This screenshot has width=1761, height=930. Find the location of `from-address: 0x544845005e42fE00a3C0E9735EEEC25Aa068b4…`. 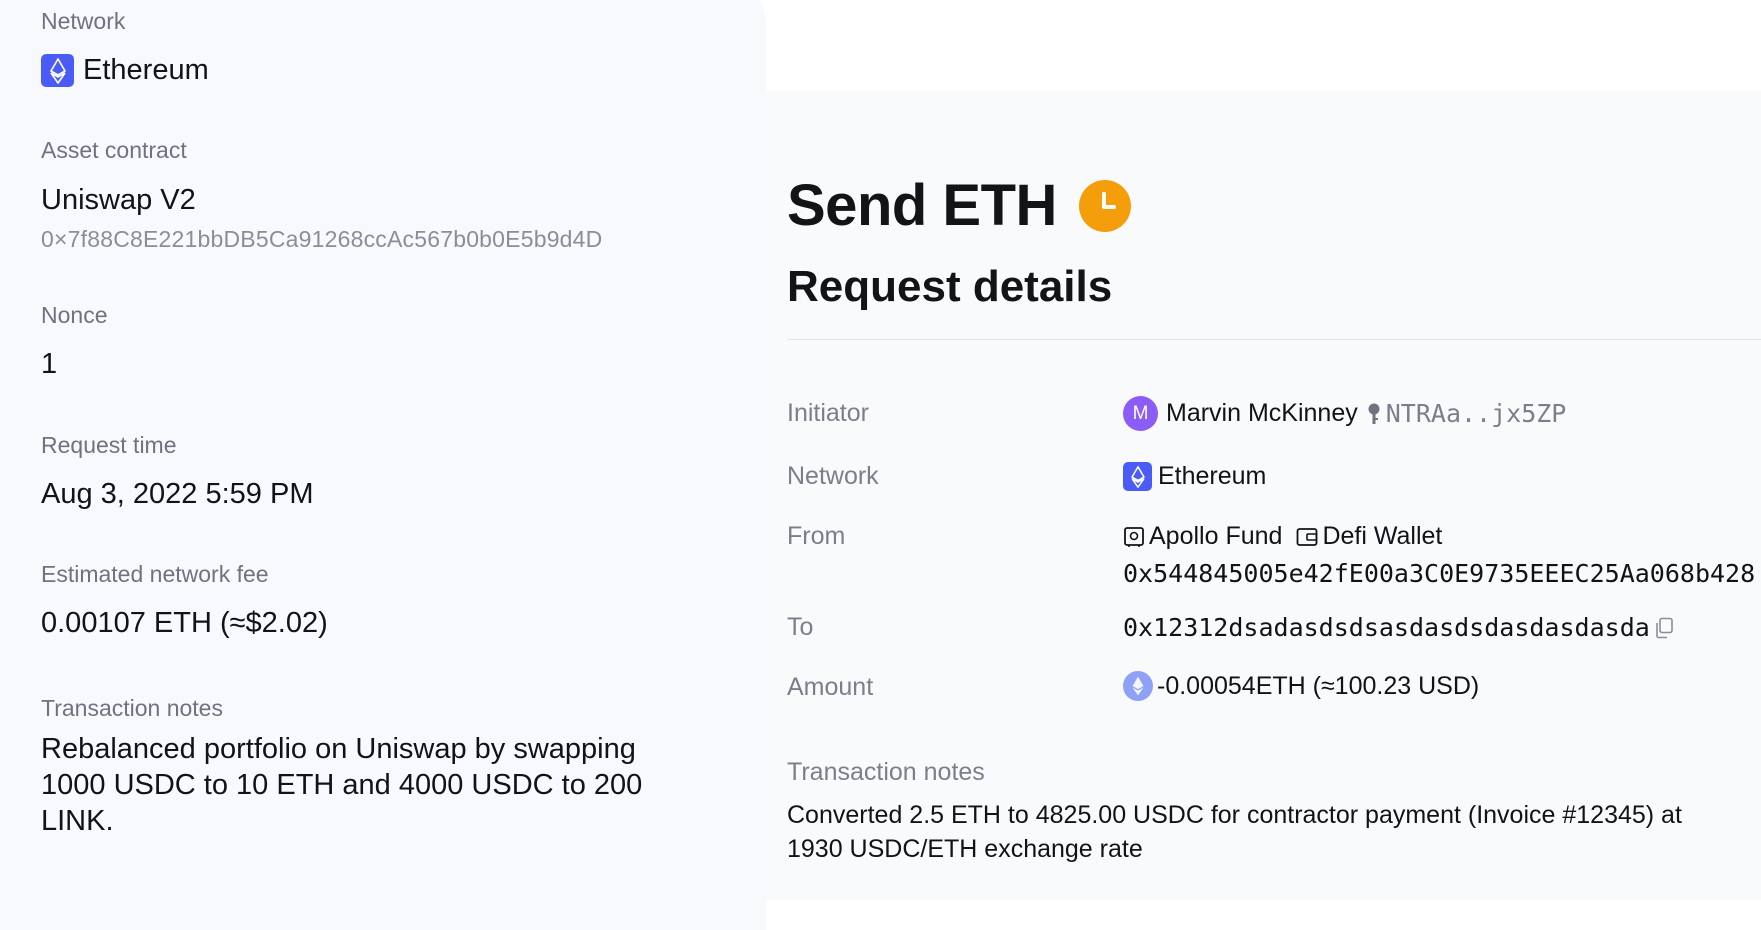

from-address: 0x544845005e42fE00a3C0E9735EEEC25Aa068b4… is located at coordinates (1439, 573).